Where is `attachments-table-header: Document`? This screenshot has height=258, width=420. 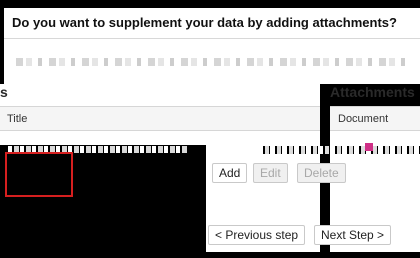
attachments-table-header: Document is located at coordinates (375, 118).